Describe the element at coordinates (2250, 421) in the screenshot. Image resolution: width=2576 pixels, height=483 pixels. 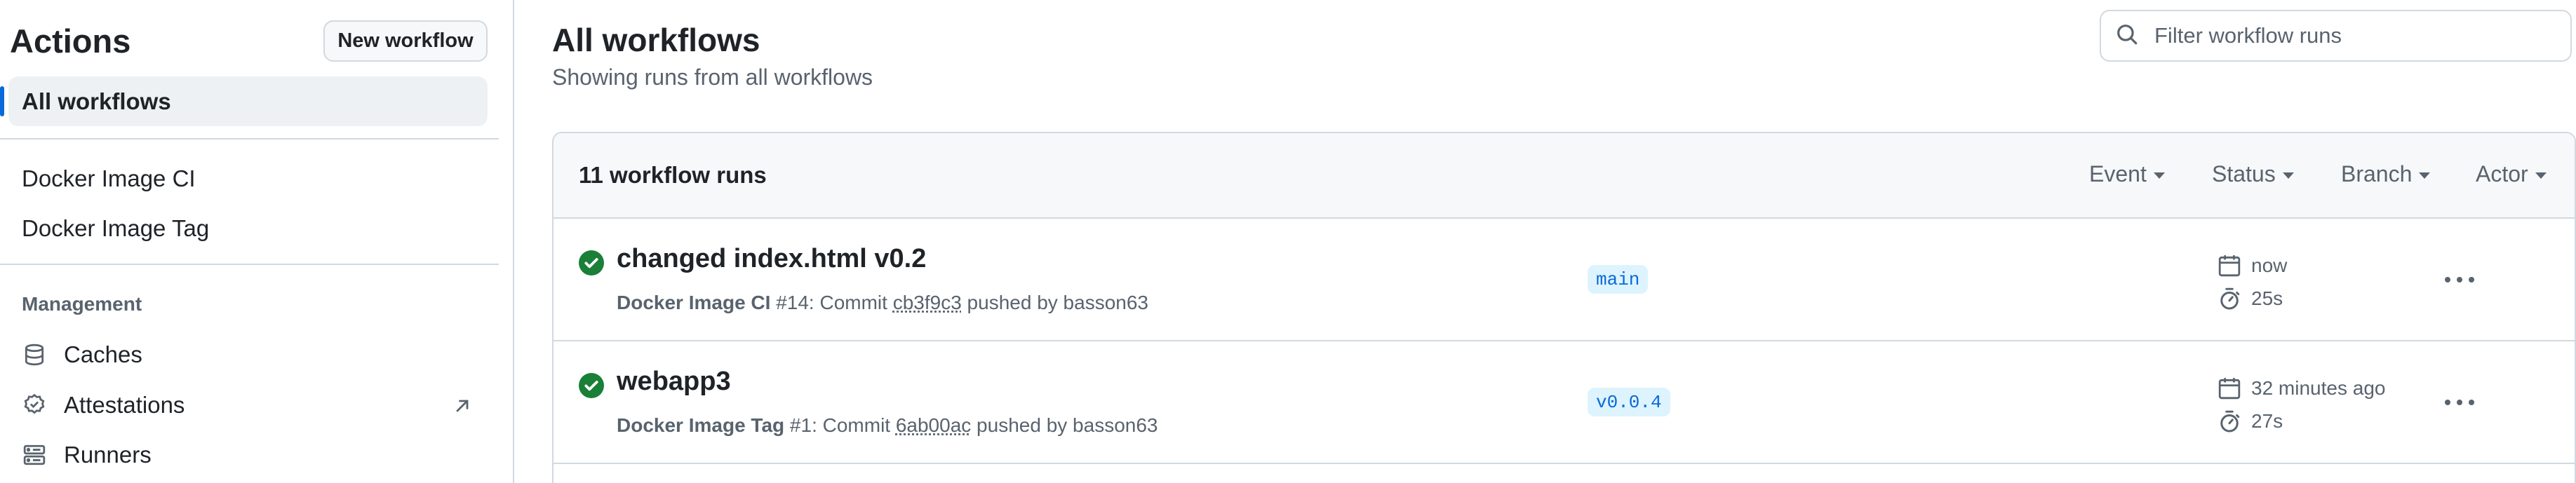
I see `run-duration: 27s` at that location.